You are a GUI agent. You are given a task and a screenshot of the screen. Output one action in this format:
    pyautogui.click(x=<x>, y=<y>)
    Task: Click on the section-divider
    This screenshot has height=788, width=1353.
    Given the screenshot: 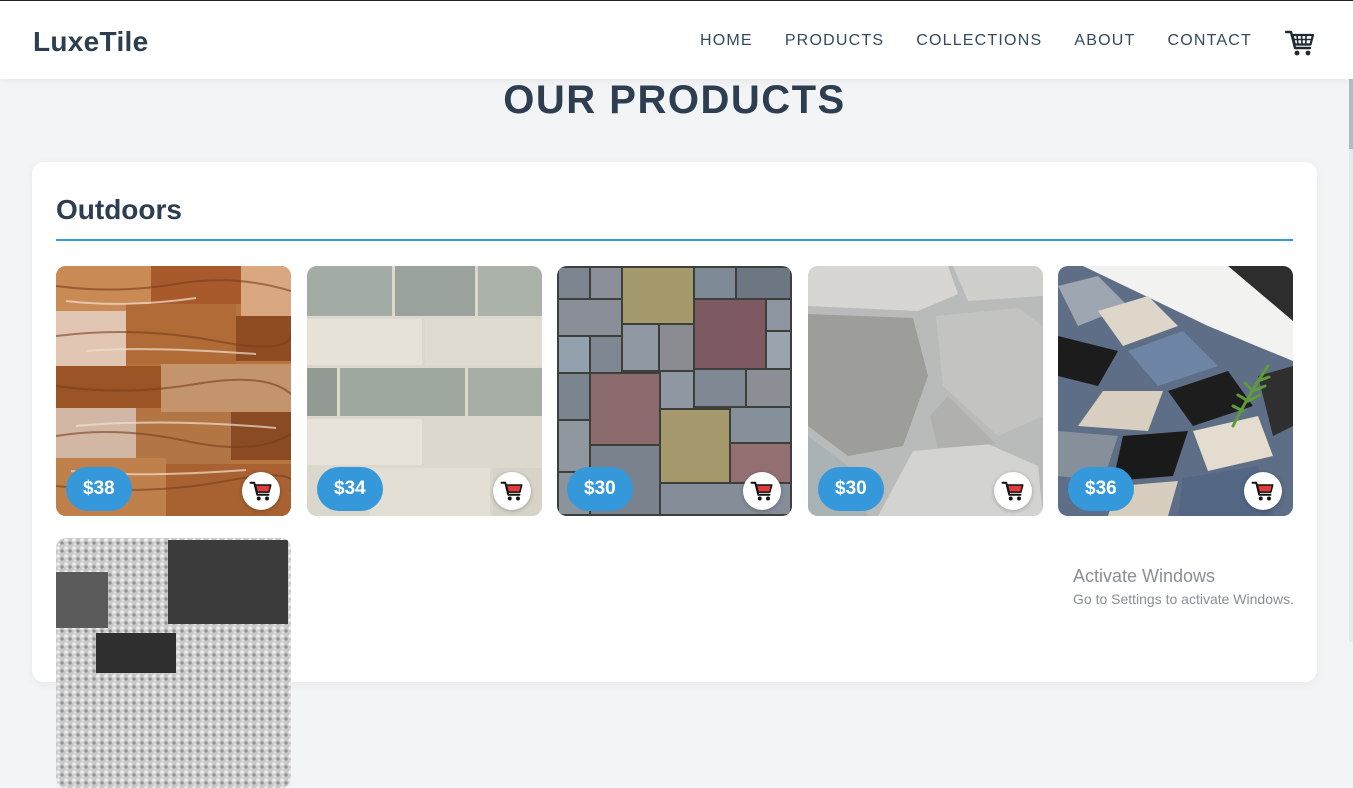 What is the action you would take?
    pyautogui.click(x=674, y=240)
    